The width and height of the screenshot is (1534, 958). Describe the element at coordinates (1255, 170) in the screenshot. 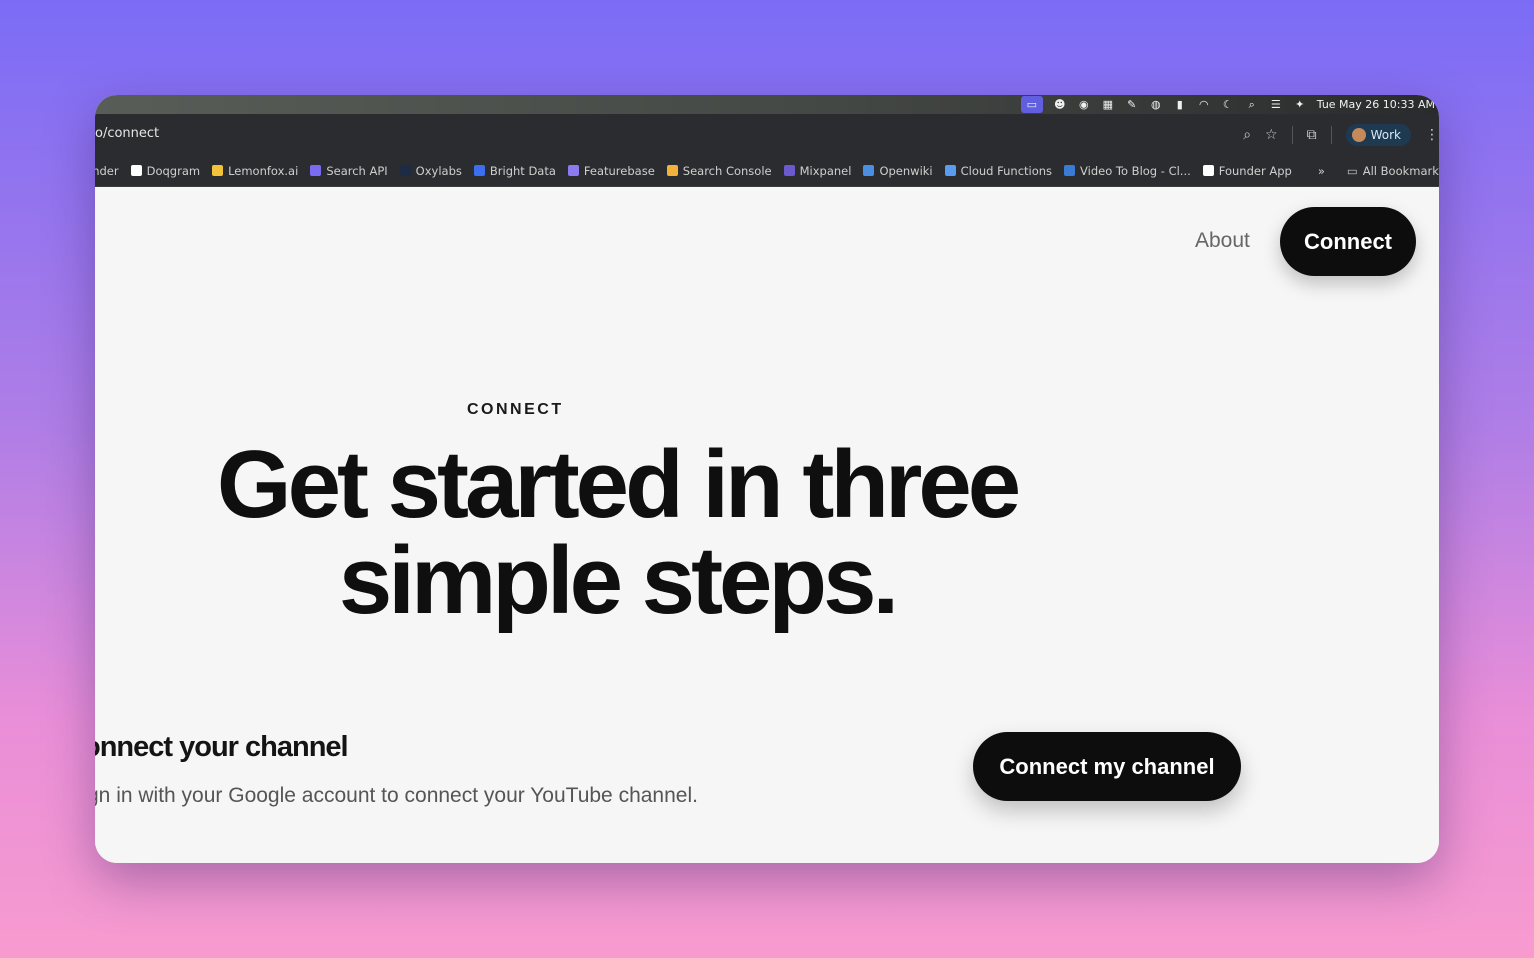

I see `bookmark-label: Founder App` at that location.